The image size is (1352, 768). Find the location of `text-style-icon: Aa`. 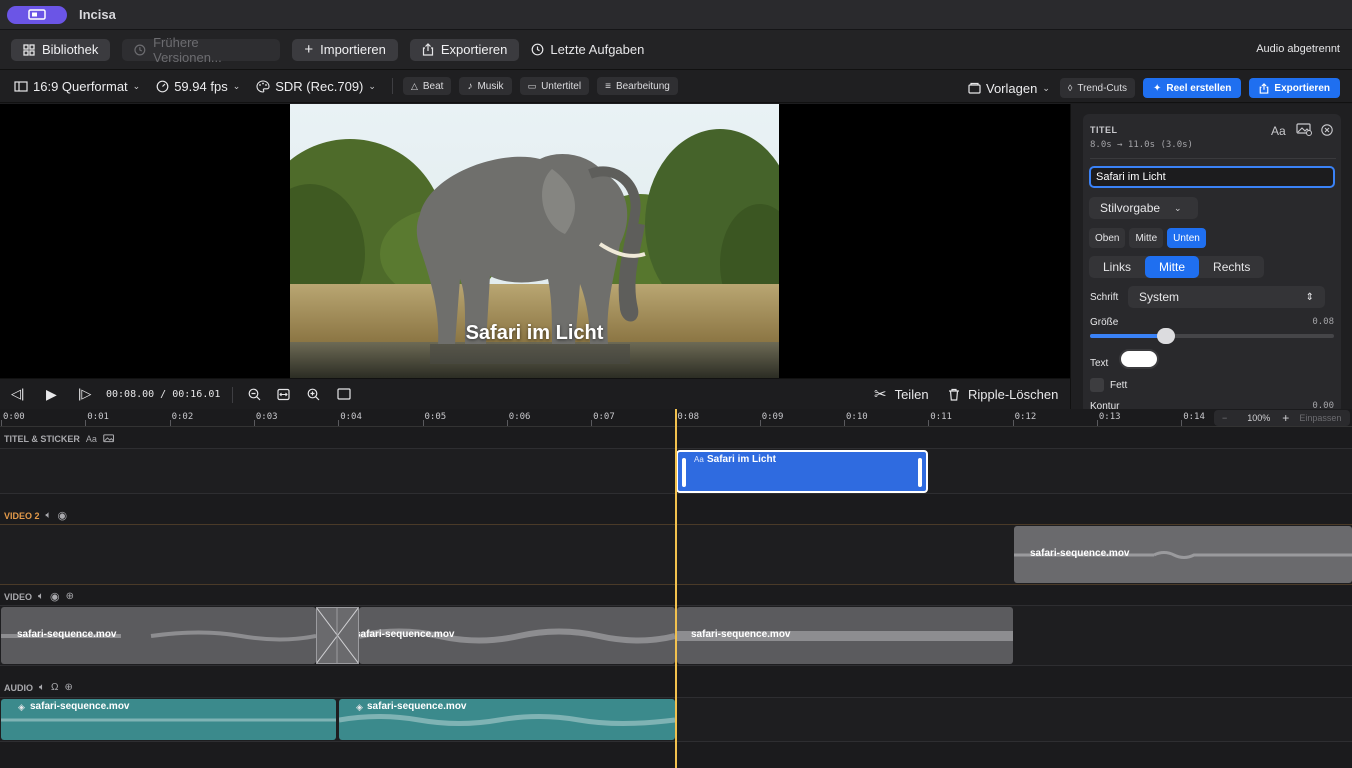

text-style-icon: Aa is located at coordinates (1278, 131).